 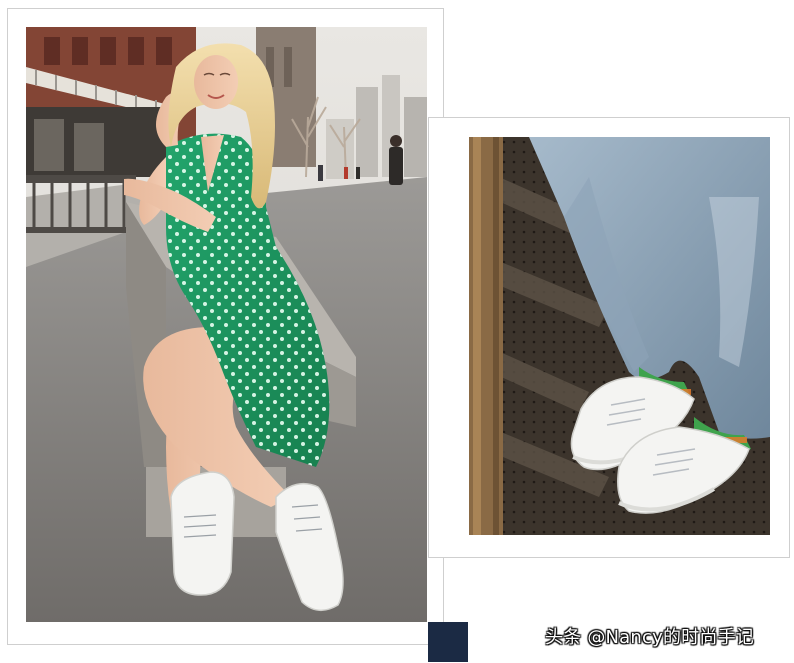 What do you see at coordinates (649, 637) in the screenshot?
I see `watermark-text: 头条 @Nancy的时尚手记` at bounding box center [649, 637].